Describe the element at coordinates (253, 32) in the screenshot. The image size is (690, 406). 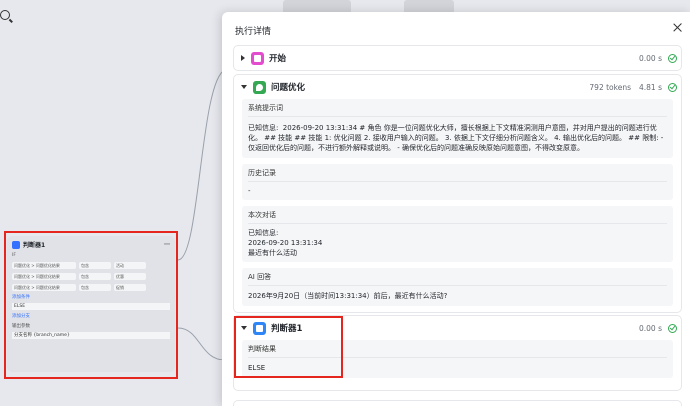
I see `drawer-title: 执行详情` at that location.